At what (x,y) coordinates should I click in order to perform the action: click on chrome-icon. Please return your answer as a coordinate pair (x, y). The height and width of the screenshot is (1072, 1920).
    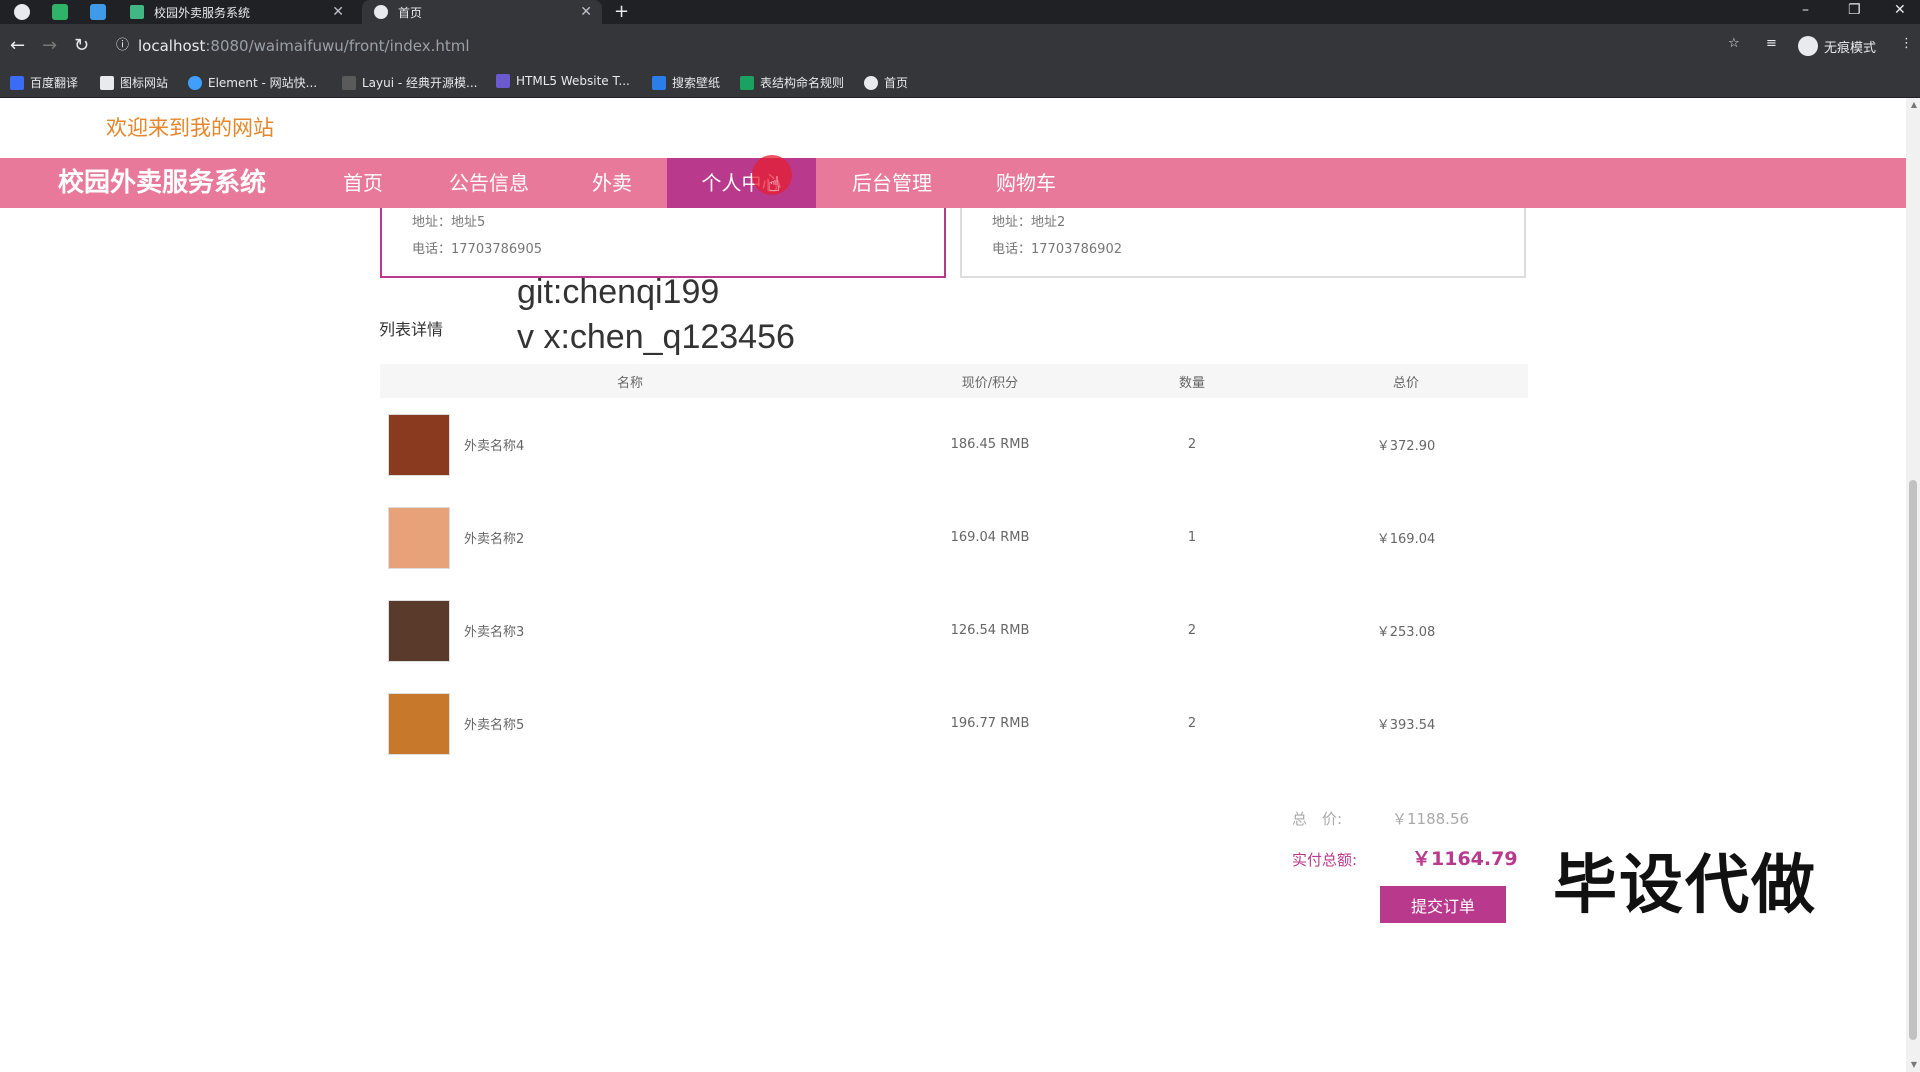
    Looking at the image, I should click on (22, 12).